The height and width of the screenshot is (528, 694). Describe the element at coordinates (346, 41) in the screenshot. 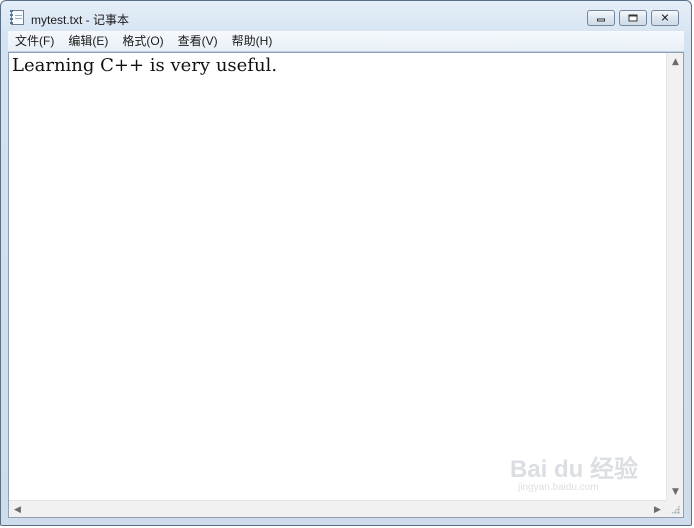

I see `menu-bar: 文件(F) 编辑(E) 格式(O) 查看(V) 帮助(H)` at that location.